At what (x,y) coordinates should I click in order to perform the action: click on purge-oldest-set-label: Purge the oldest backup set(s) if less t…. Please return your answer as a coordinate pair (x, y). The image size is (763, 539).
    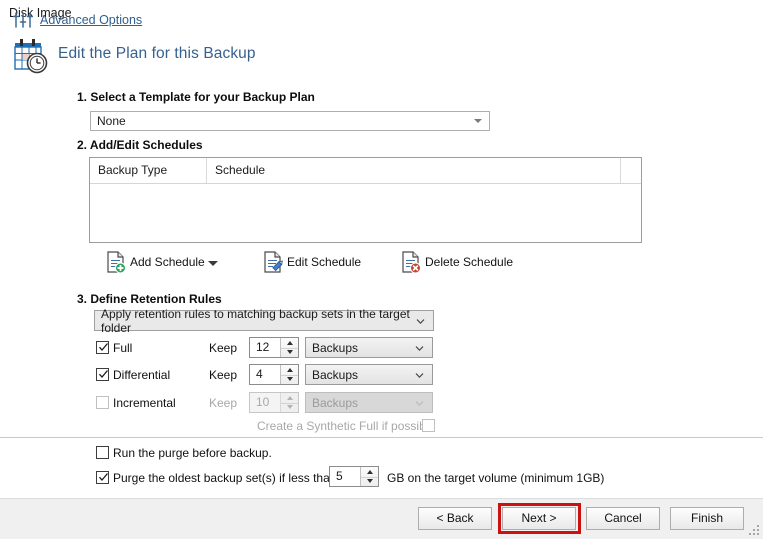
    Looking at the image, I should click on (225, 478).